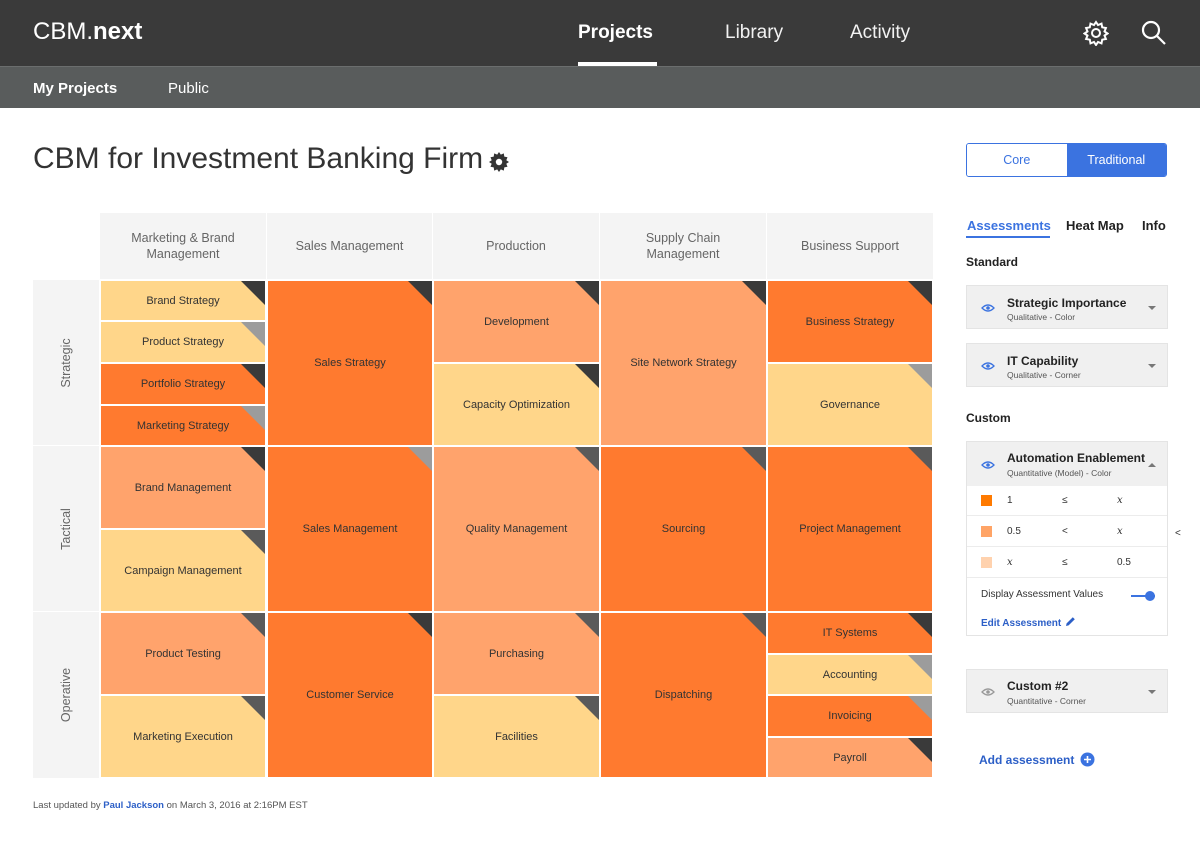 The height and width of the screenshot is (854, 1200). I want to click on capability-cell: Accounting, so click(850, 674).